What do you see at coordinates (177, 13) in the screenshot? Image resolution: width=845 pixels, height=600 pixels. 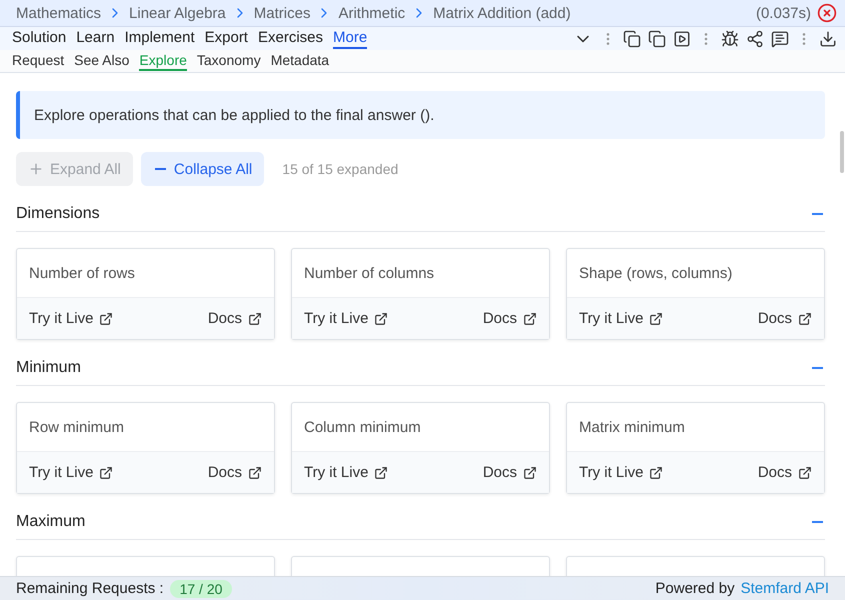 I see `breadcrumb-link: Linear Algebra` at bounding box center [177, 13].